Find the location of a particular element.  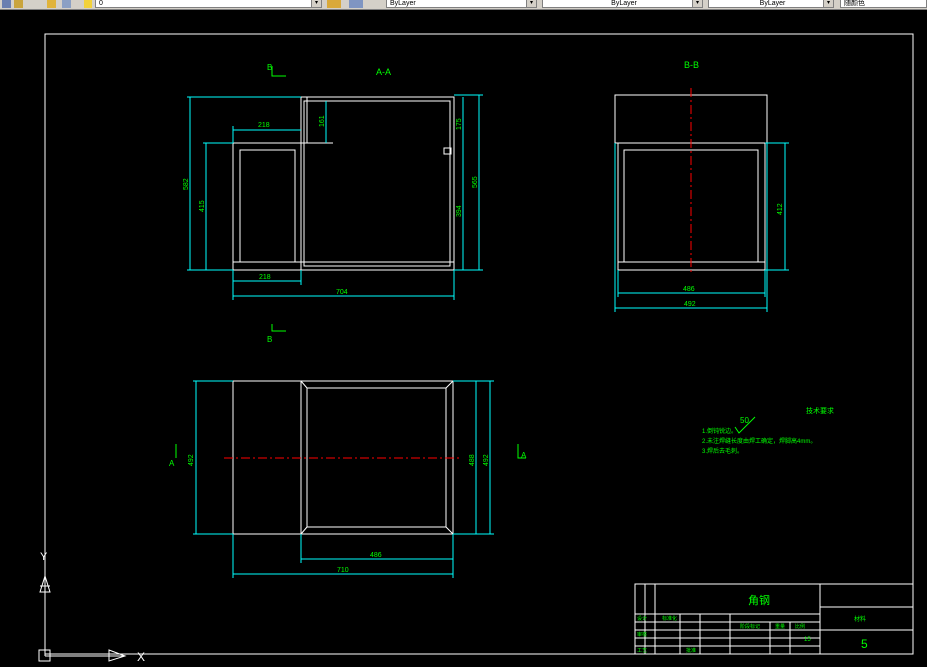

color-dropdown: ByLayer ▾ is located at coordinates (461, 4).